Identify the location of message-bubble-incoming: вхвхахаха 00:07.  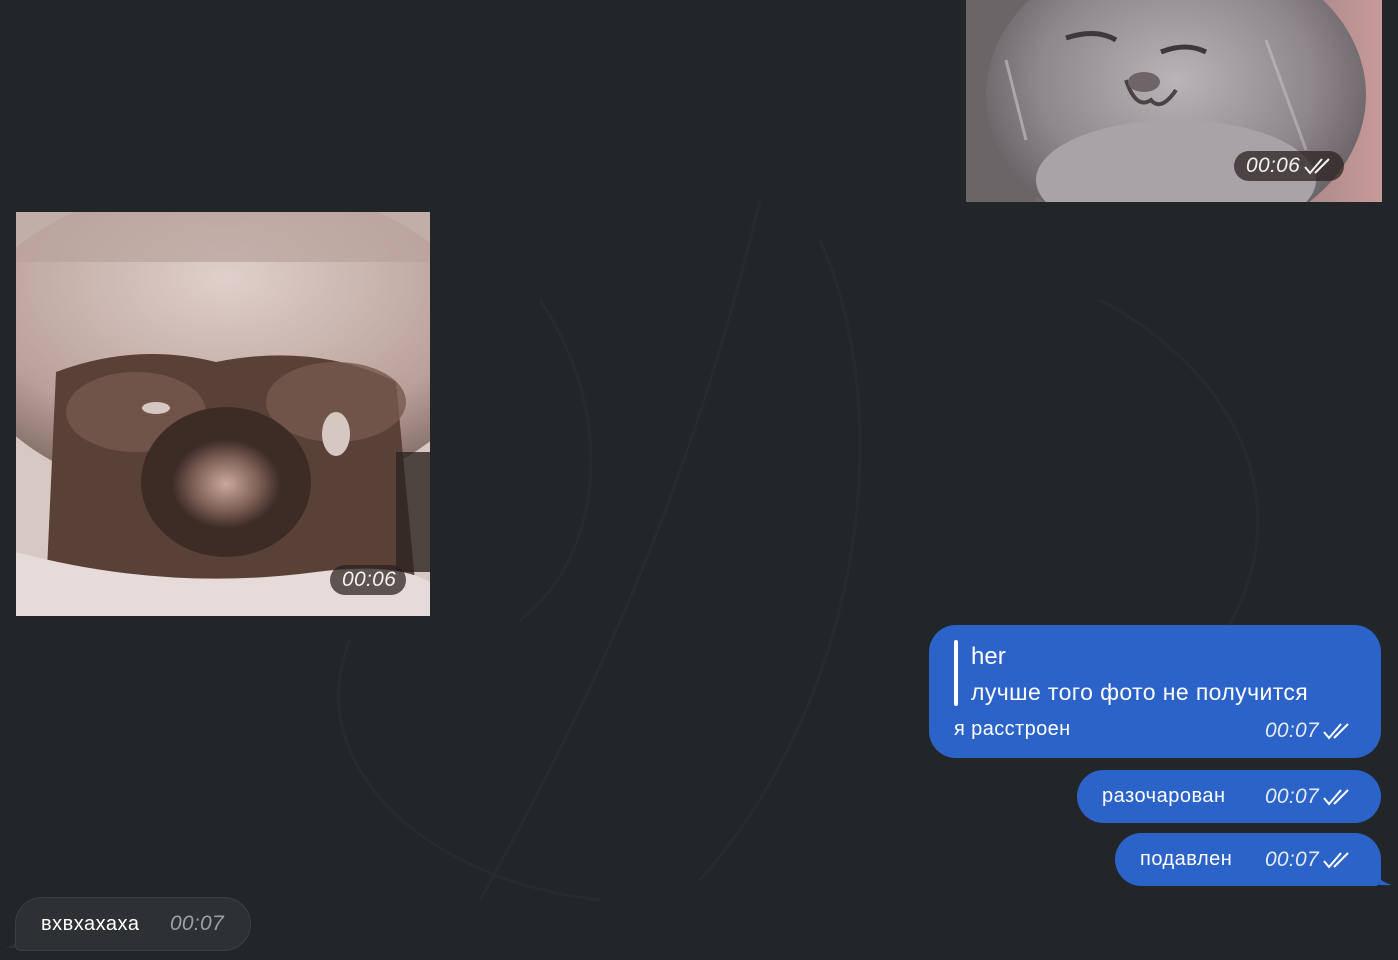
(133, 924).